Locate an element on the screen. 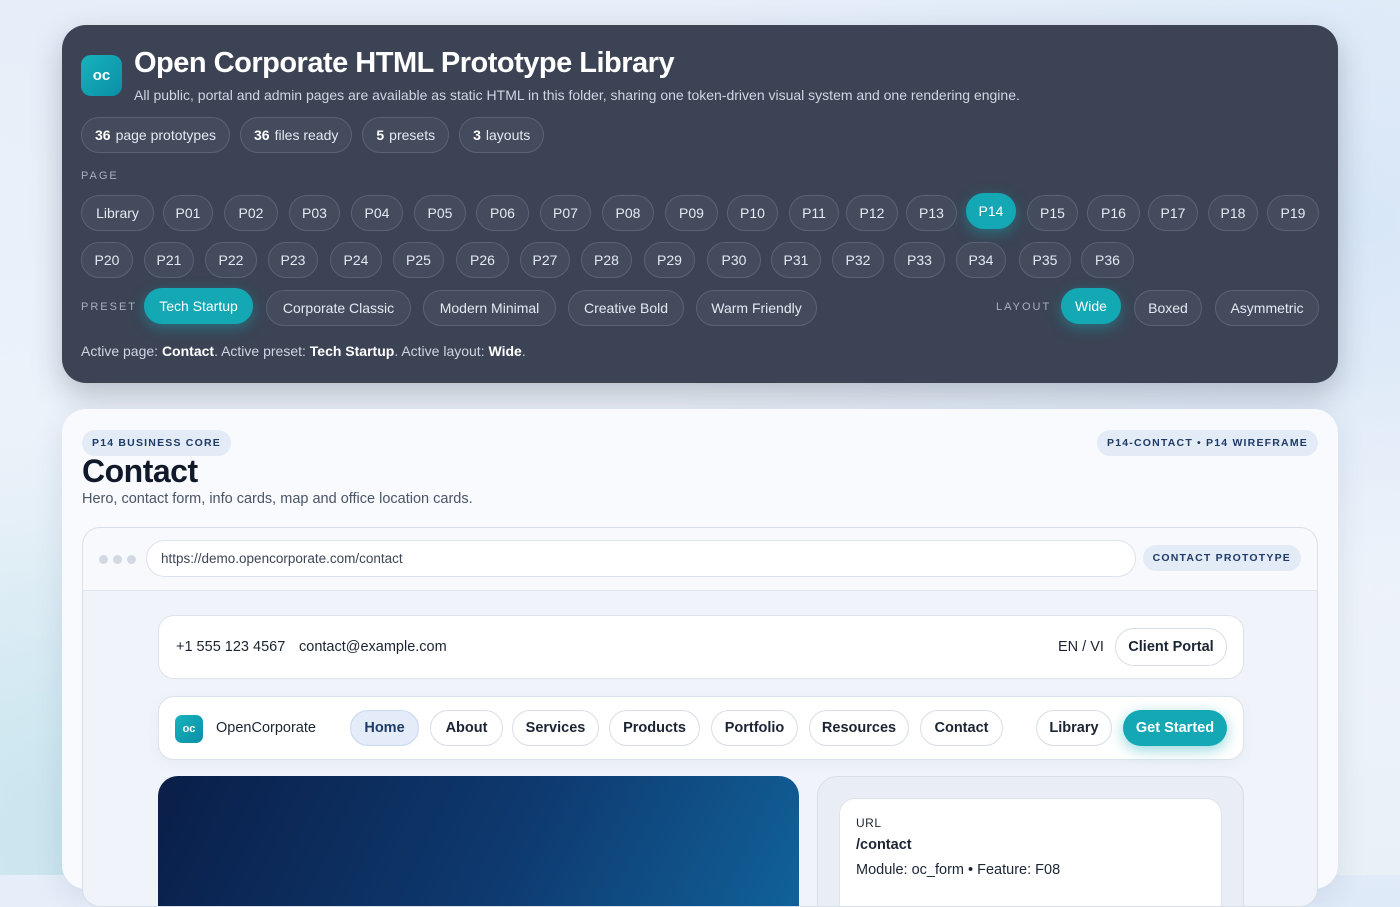 This screenshot has width=1400, height=907. page-chip-p36: P36 is located at coordinates (1107, 260).